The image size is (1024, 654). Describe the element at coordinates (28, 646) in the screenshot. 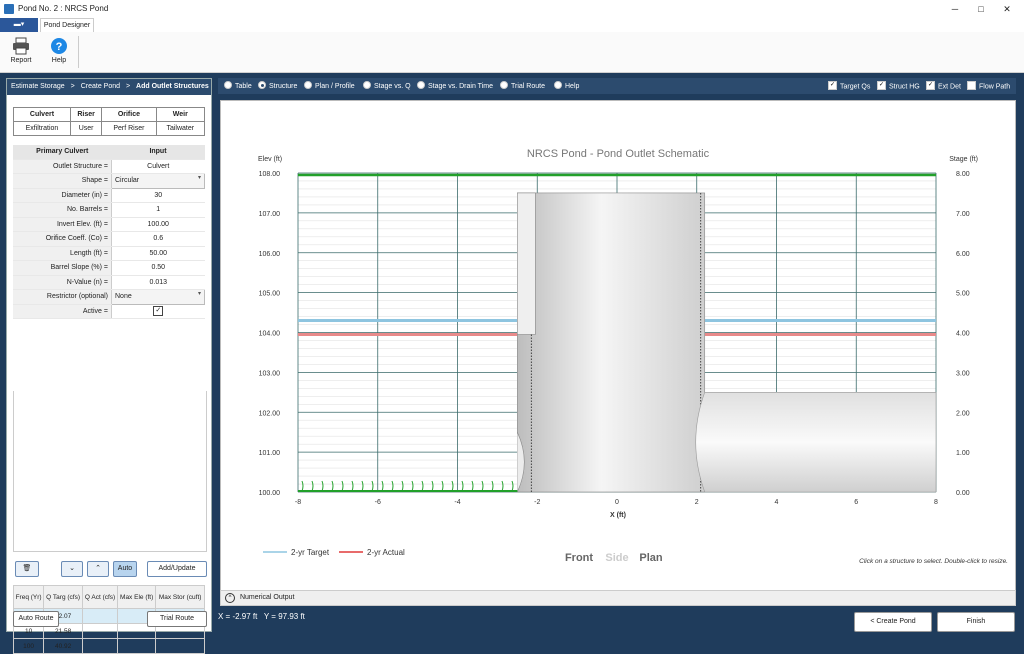

I see `table-cell: 100` at that location.